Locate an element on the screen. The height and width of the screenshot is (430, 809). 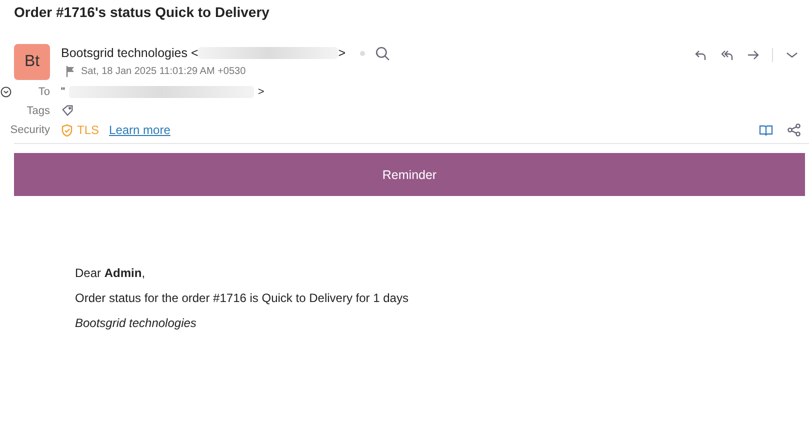
tags-label: Tags is located at coordinates (38, 110).